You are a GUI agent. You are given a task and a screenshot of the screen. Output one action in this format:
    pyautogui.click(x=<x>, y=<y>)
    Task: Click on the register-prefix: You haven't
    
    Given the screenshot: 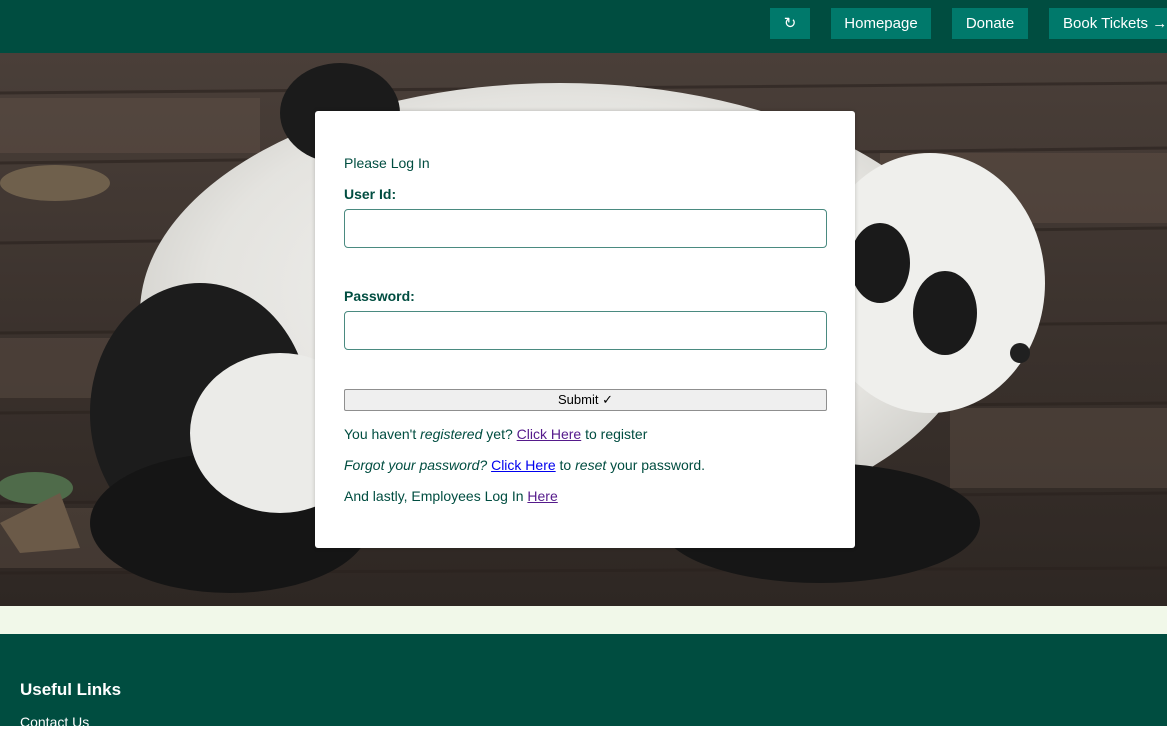 What is the action you would take?
    pyautogui.click(x=382, y=434)
    